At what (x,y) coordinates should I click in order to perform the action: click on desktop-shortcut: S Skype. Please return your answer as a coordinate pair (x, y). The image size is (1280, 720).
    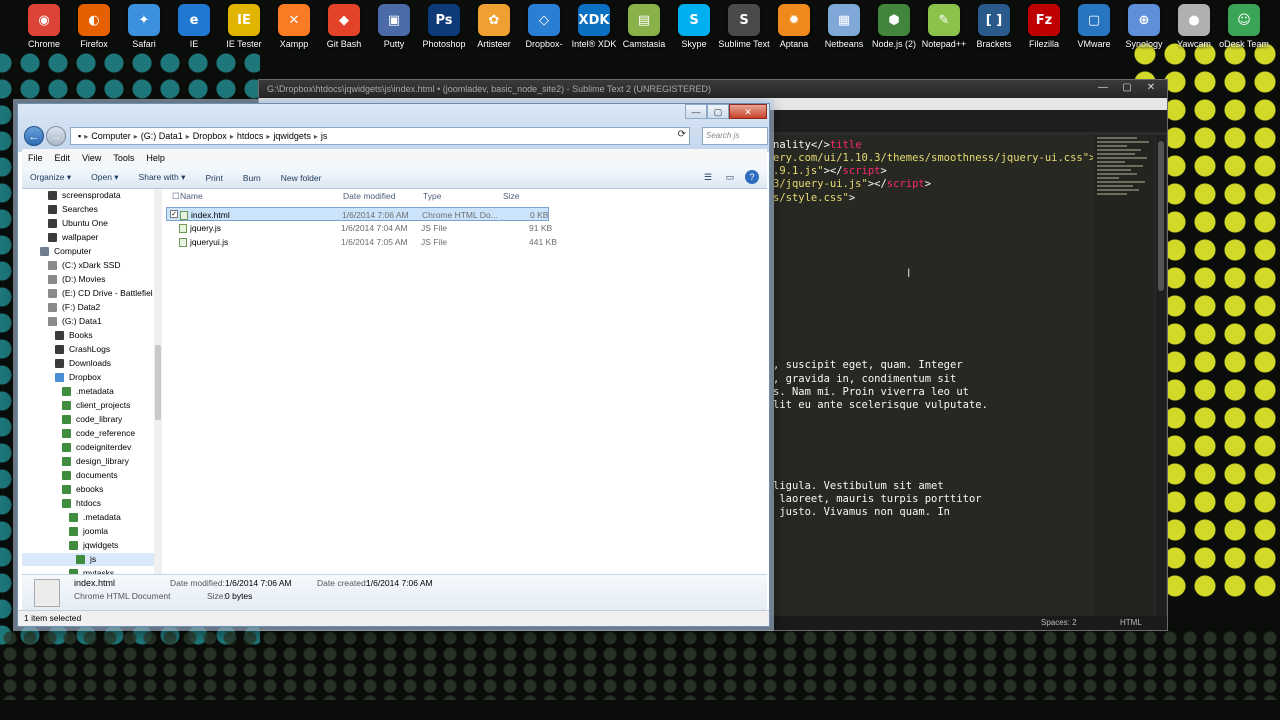
    Looking at the image, I should click on (694, 29).